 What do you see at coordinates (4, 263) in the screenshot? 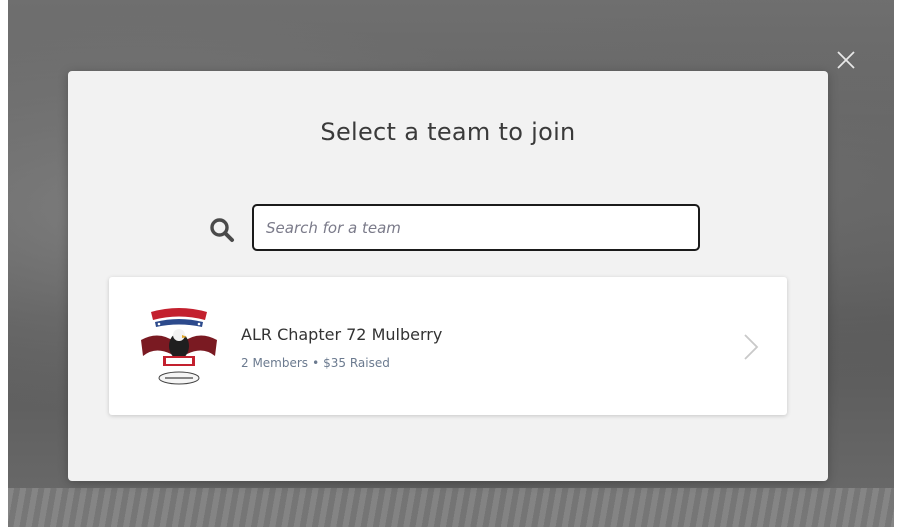
I see `page-margin-left` at bounding box center [4, 263].